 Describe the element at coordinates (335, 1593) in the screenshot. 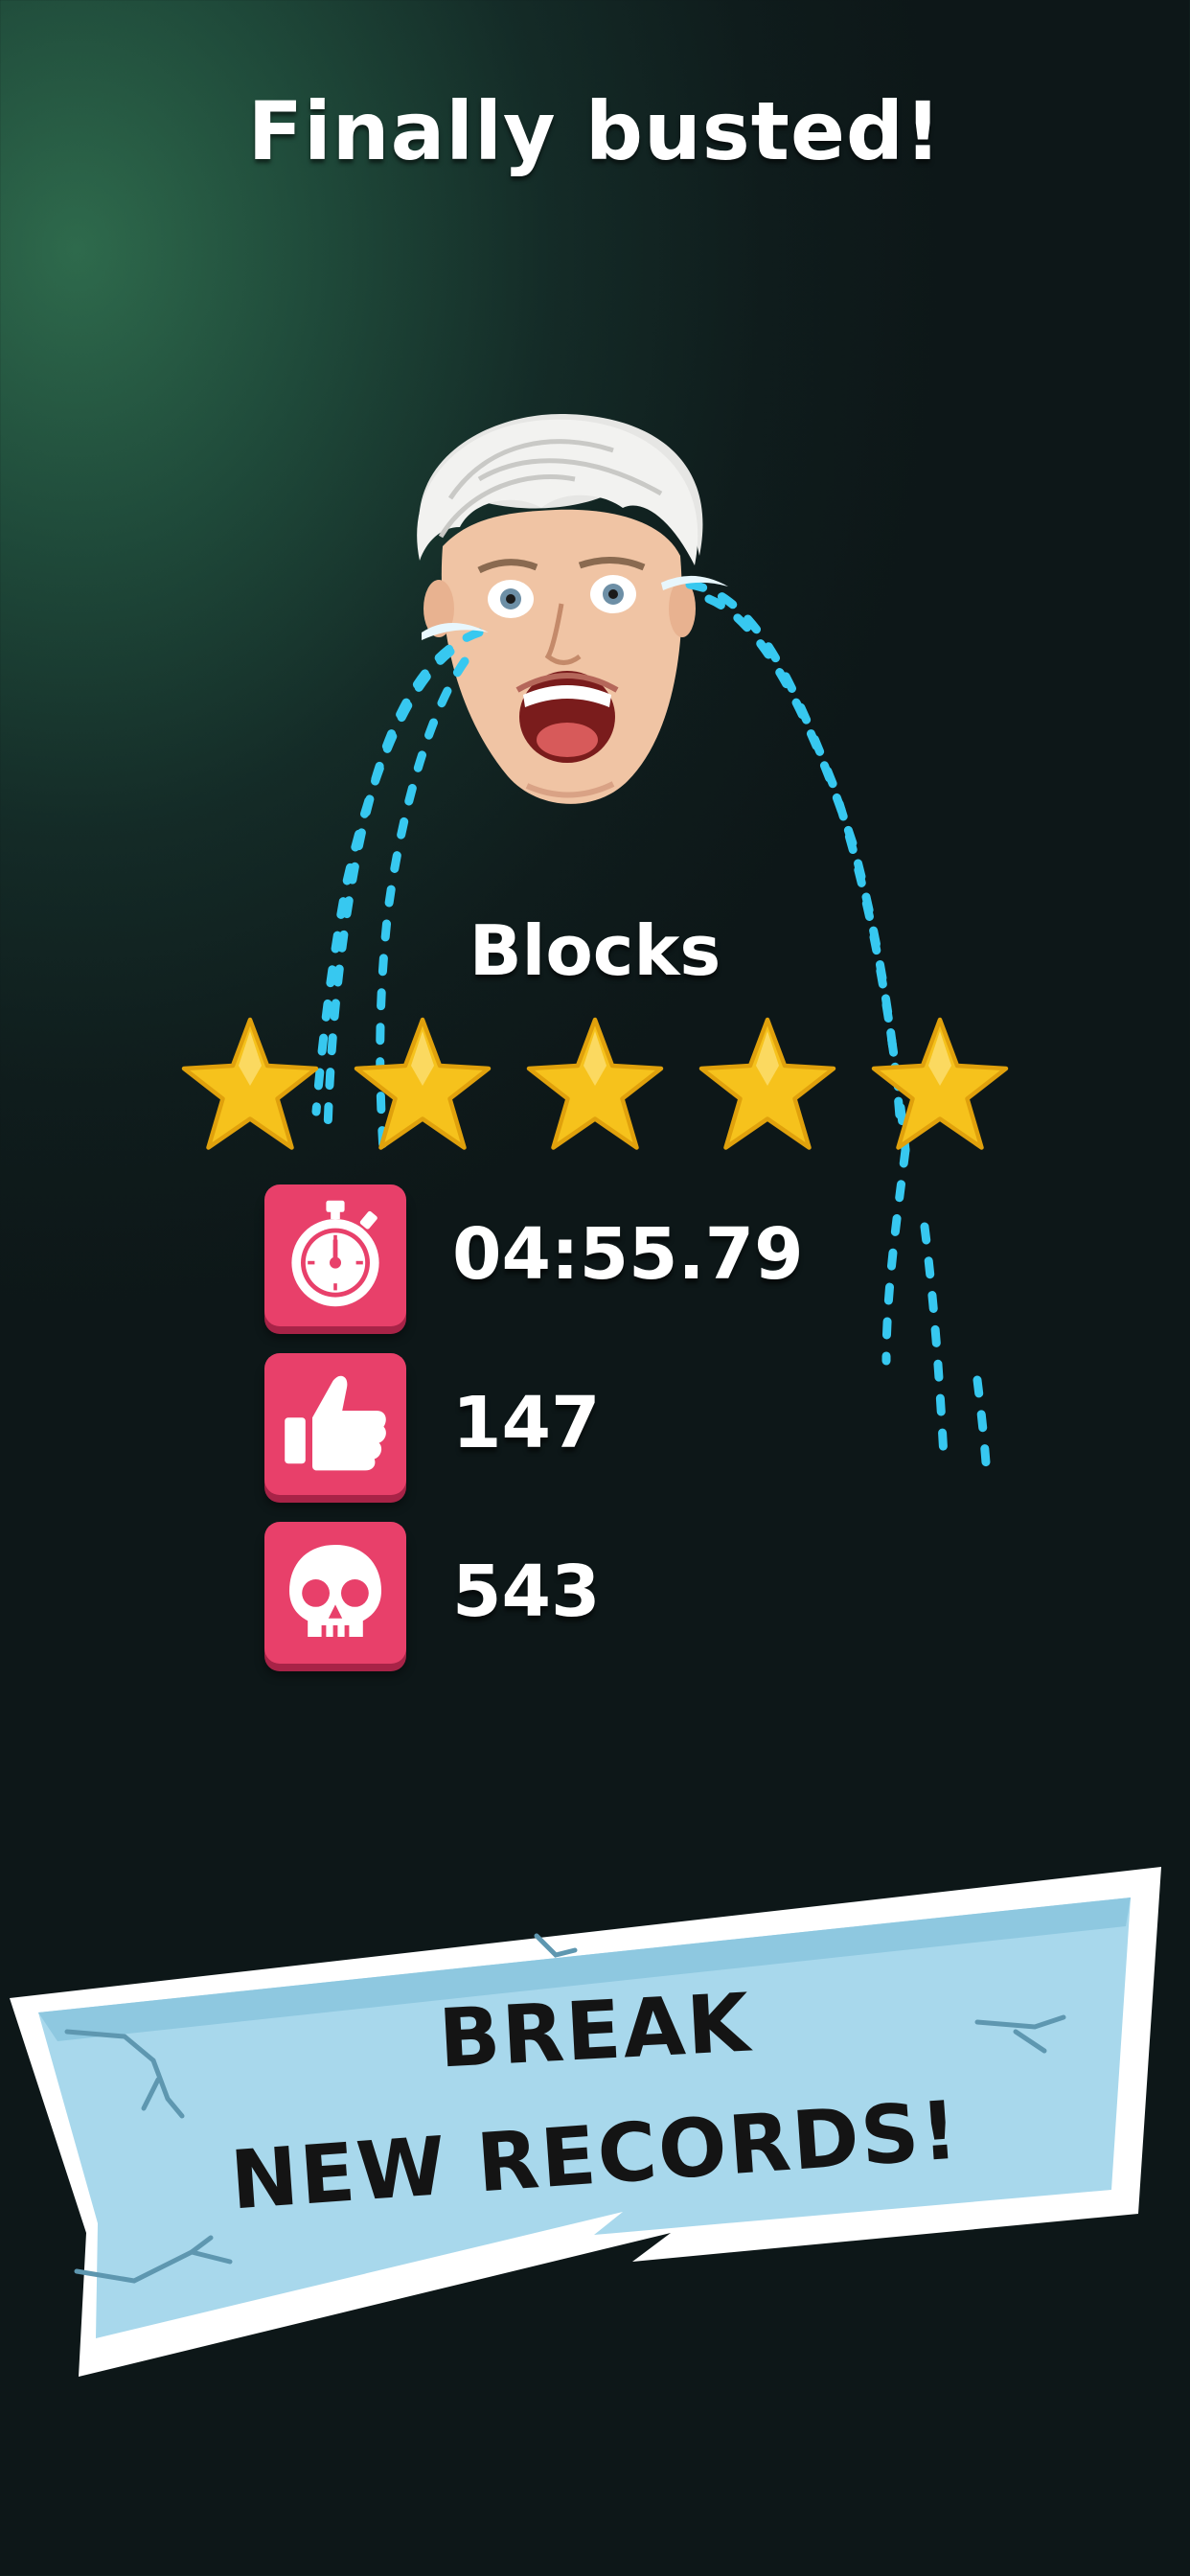

I see `skull-icon` at that location.